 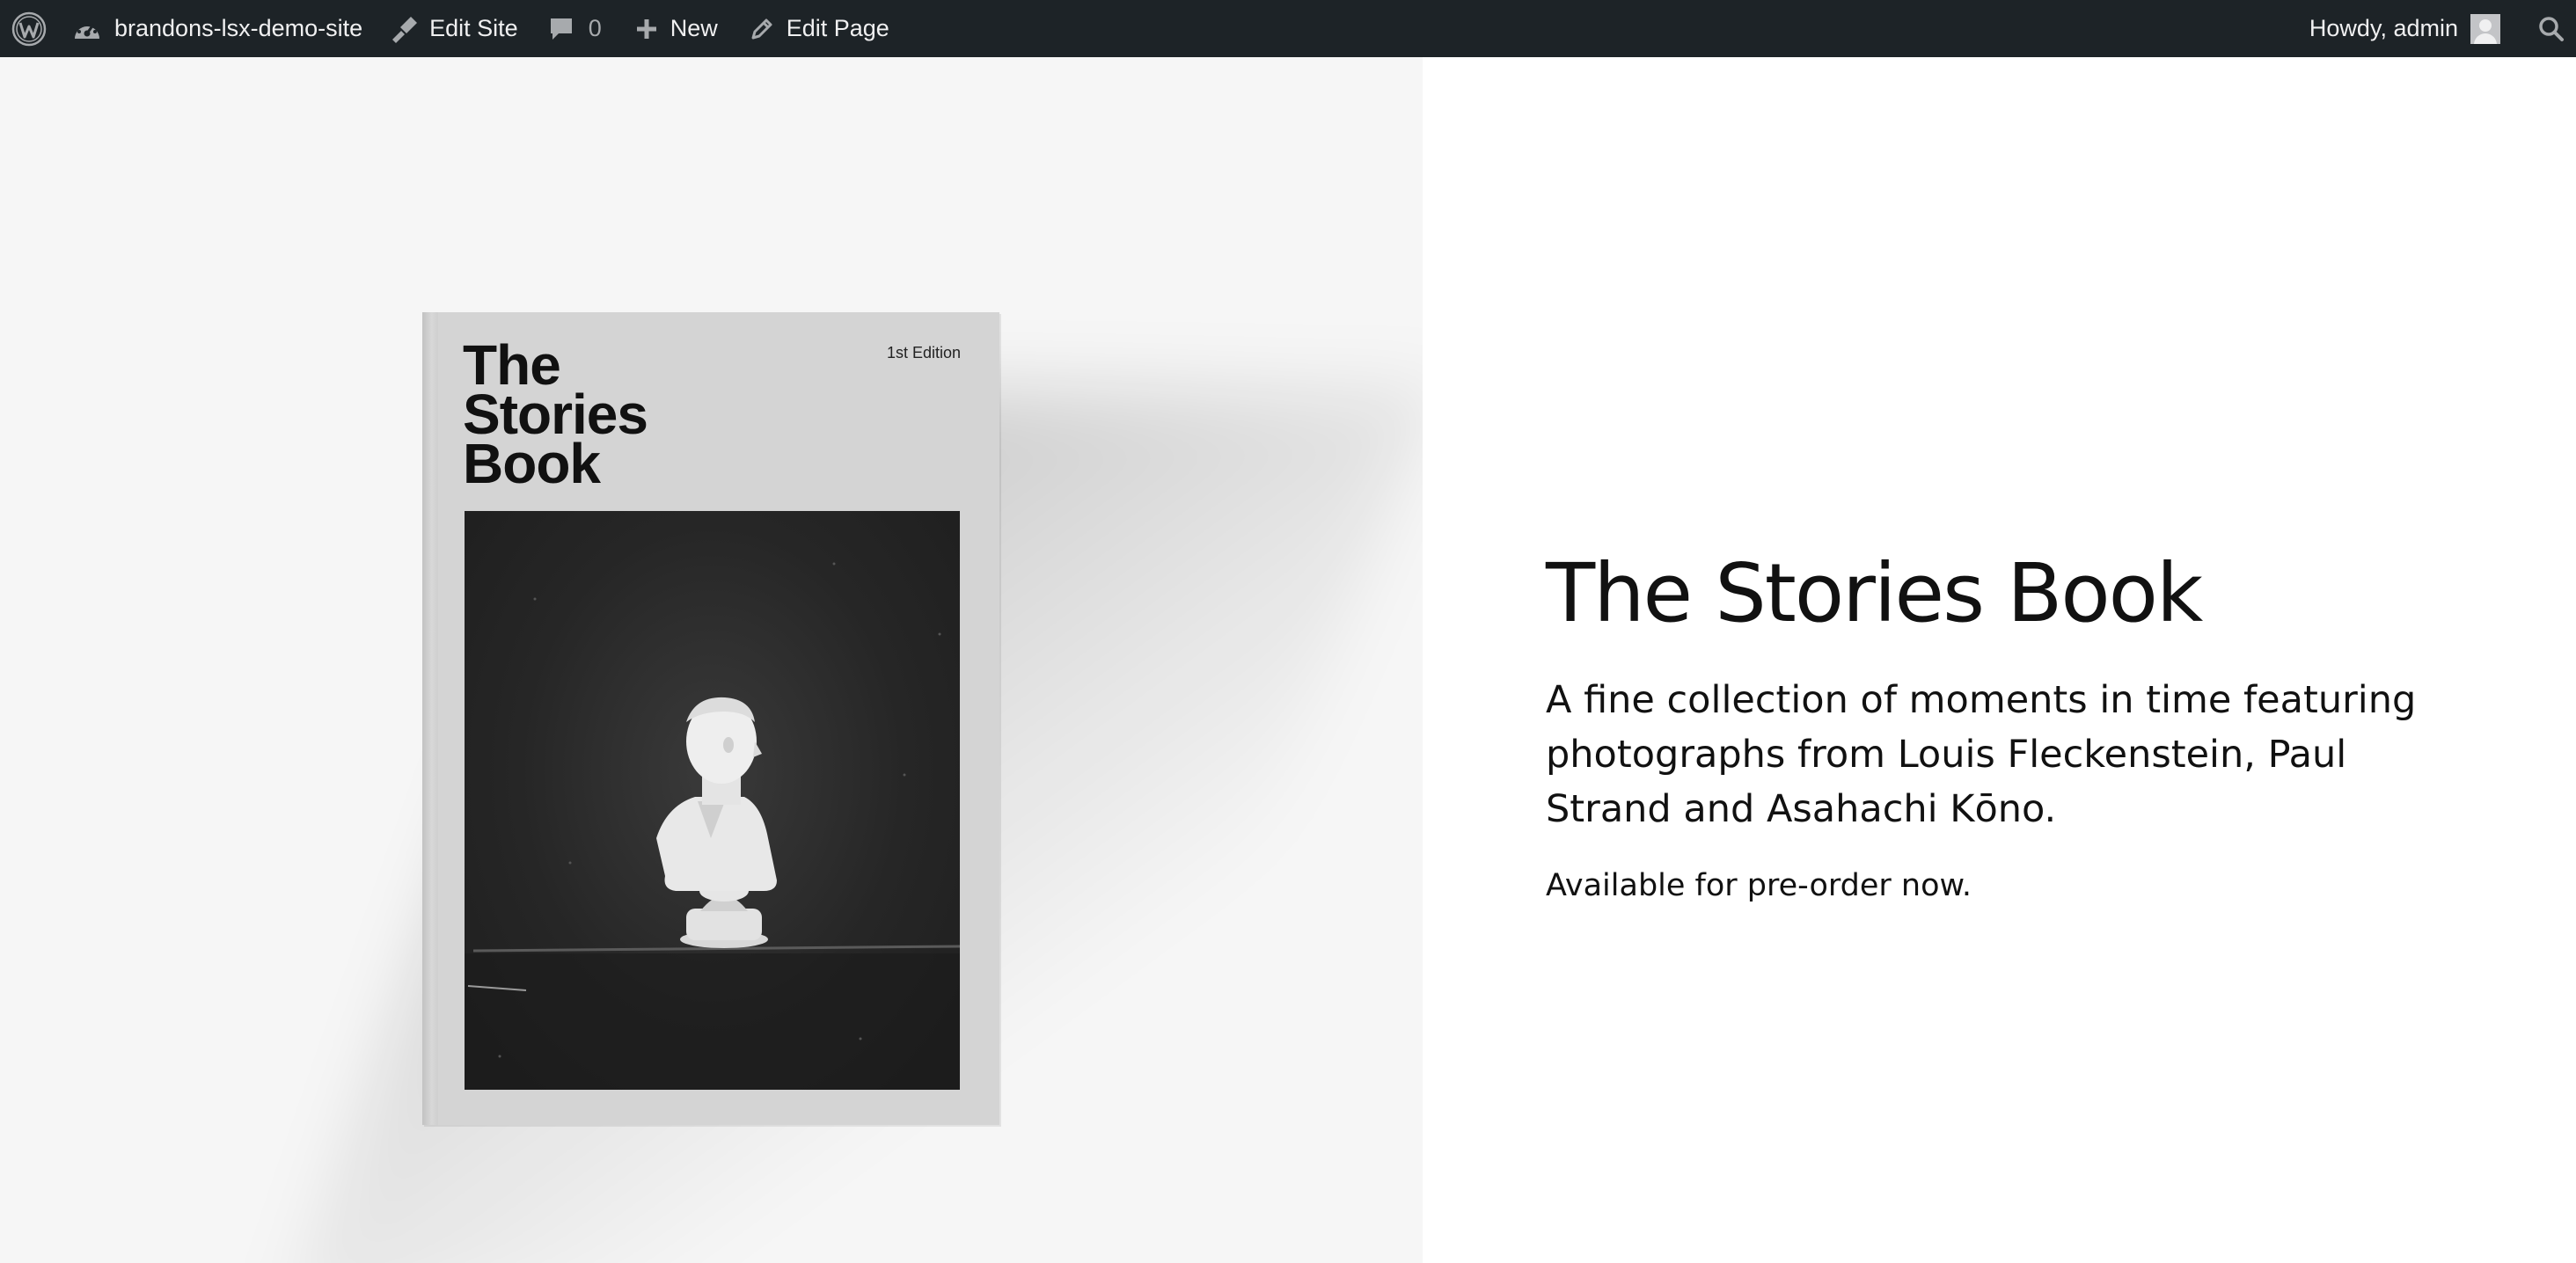 What do you see at coordinates (762, 29) in the screenshot?
I see `pencil-icon` at bounding box center [762, 29].